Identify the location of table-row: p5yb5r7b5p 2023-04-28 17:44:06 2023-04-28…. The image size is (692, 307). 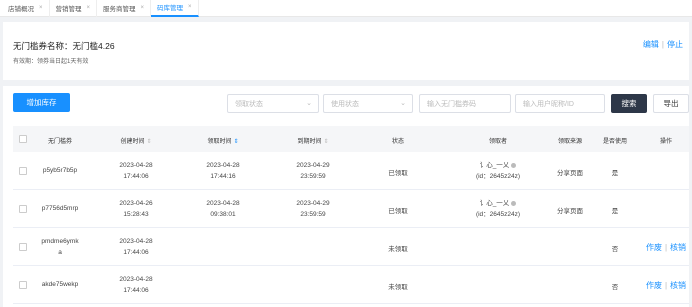
(351, 171).